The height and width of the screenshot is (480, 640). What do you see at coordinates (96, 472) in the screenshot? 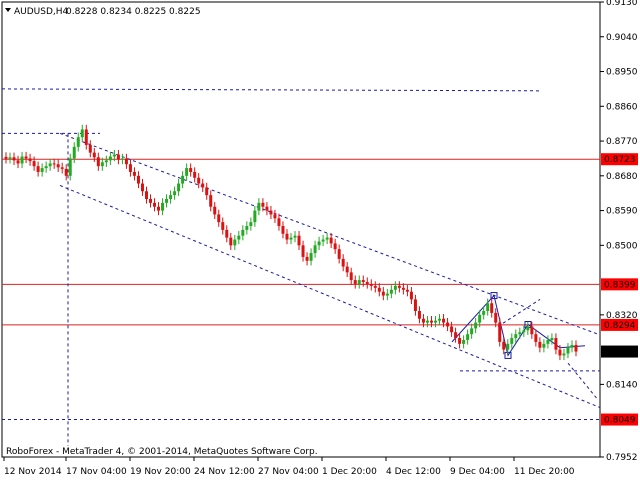
I see `x-tick-label: 17 Nov 04:00` at bounding box center [96, 472].